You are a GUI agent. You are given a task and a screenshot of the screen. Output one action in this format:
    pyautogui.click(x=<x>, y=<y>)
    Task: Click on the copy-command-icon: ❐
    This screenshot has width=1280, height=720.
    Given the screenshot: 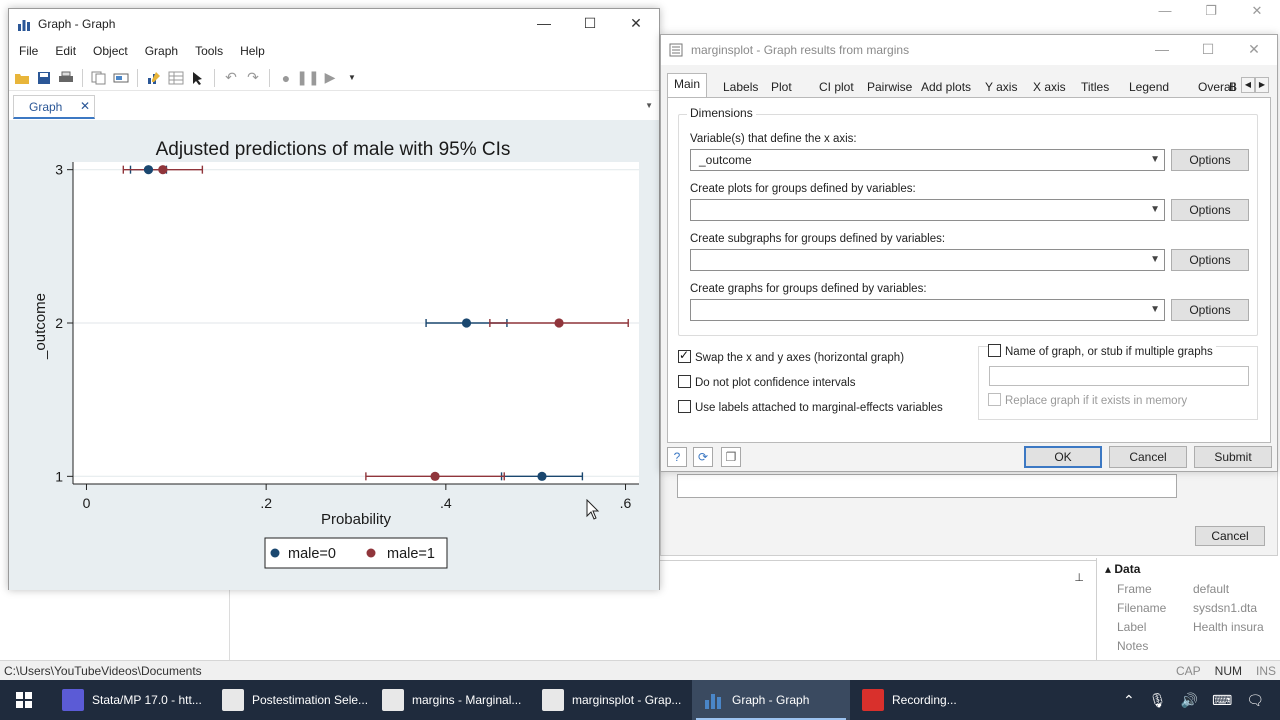 What is the action you would take?
    pyautogui.click(x=731, y=457)
    